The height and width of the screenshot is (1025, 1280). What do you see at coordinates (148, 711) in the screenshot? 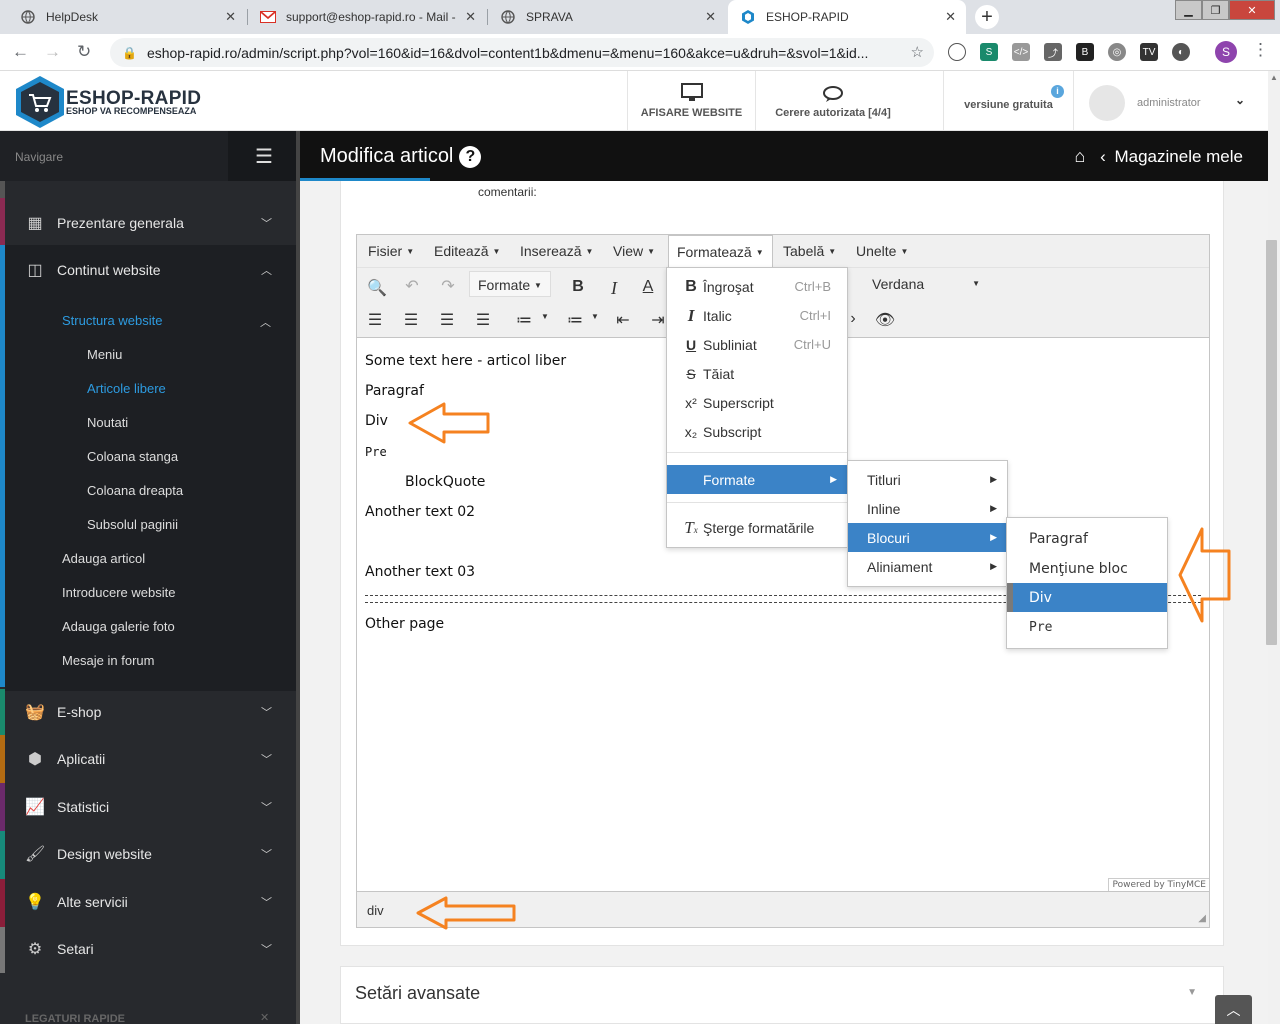
I see `sidebar-item-eshop: 🧺 E-shop ﹀` at bounding box center [148, 711].